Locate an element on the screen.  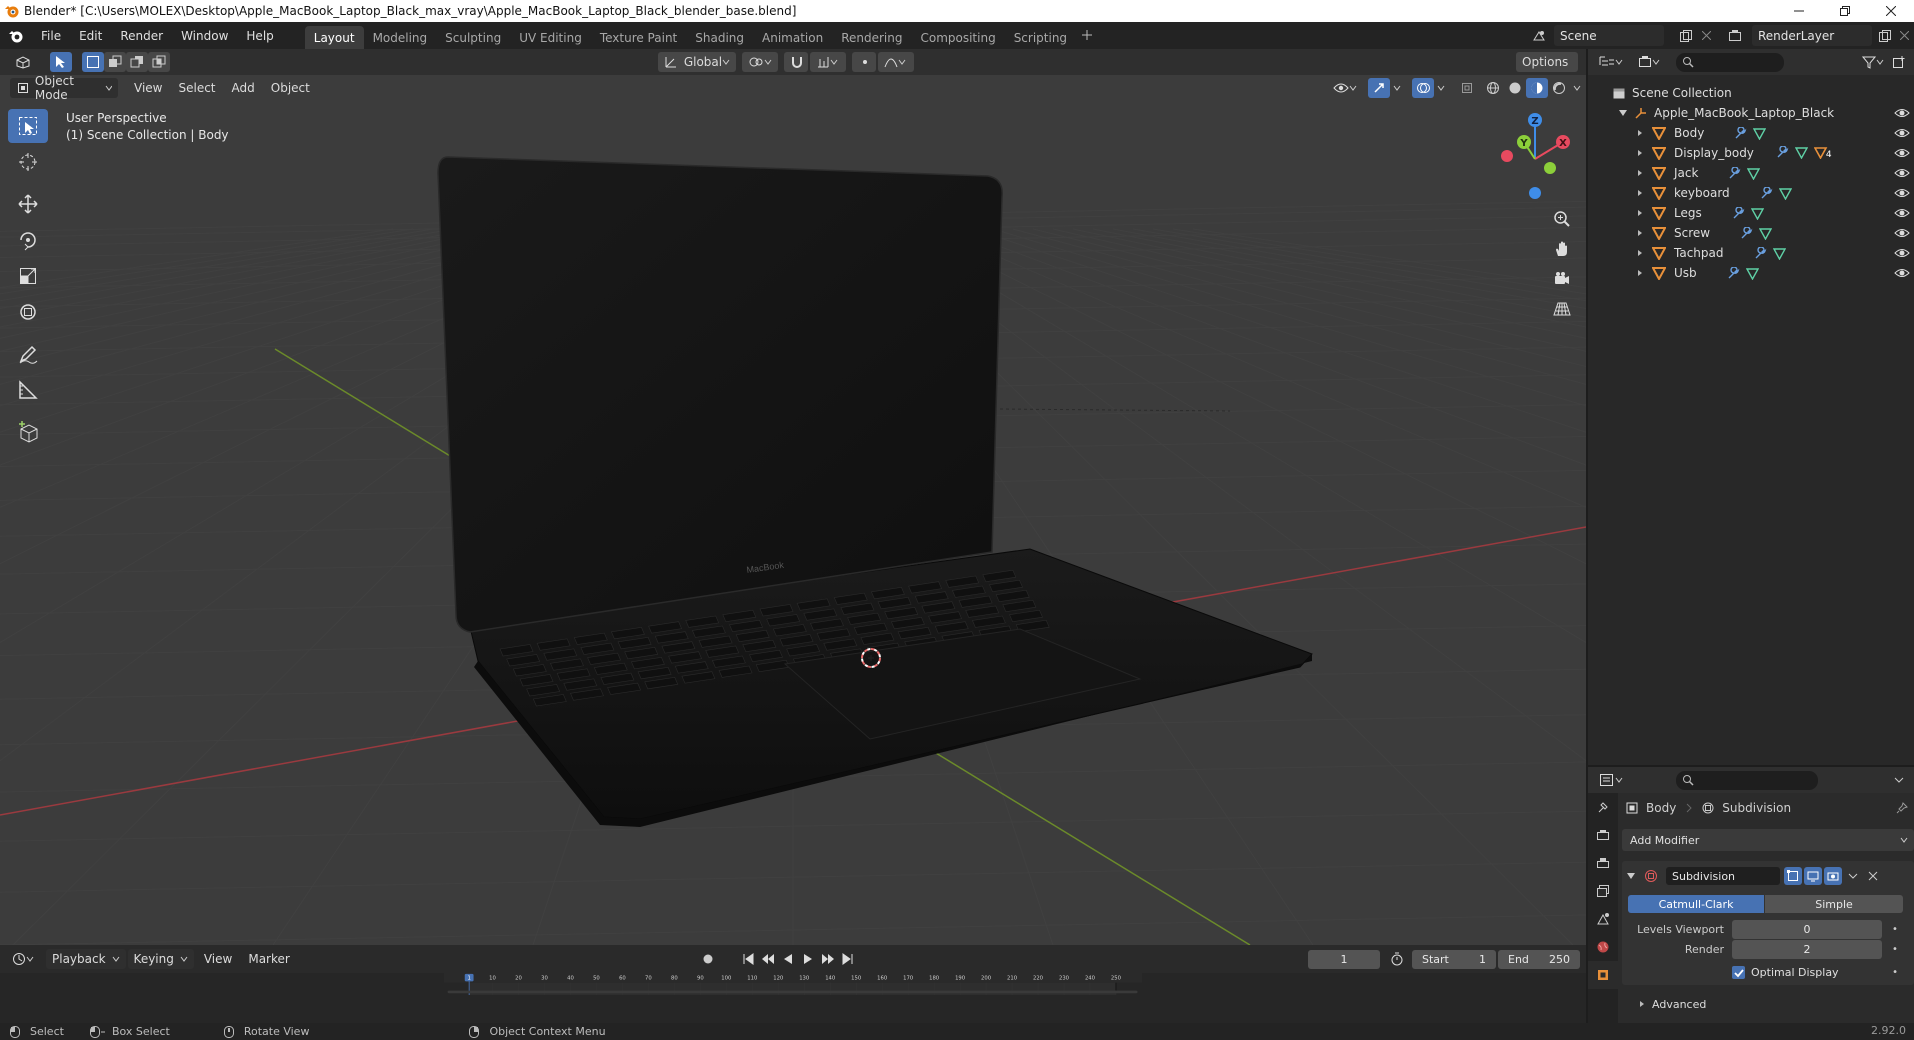
minimize-button is located at coordinates (1799, 11).